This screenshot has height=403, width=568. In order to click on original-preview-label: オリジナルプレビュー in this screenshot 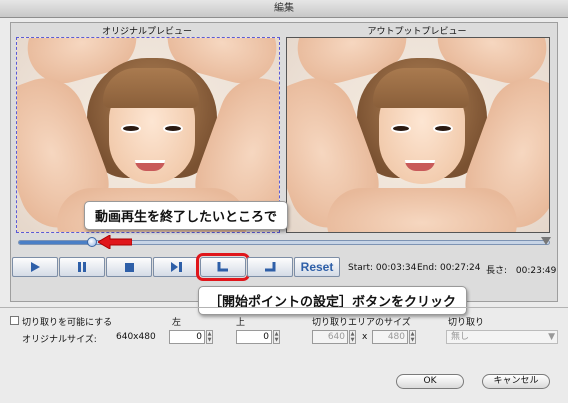, I will do `click(146, 32)`.